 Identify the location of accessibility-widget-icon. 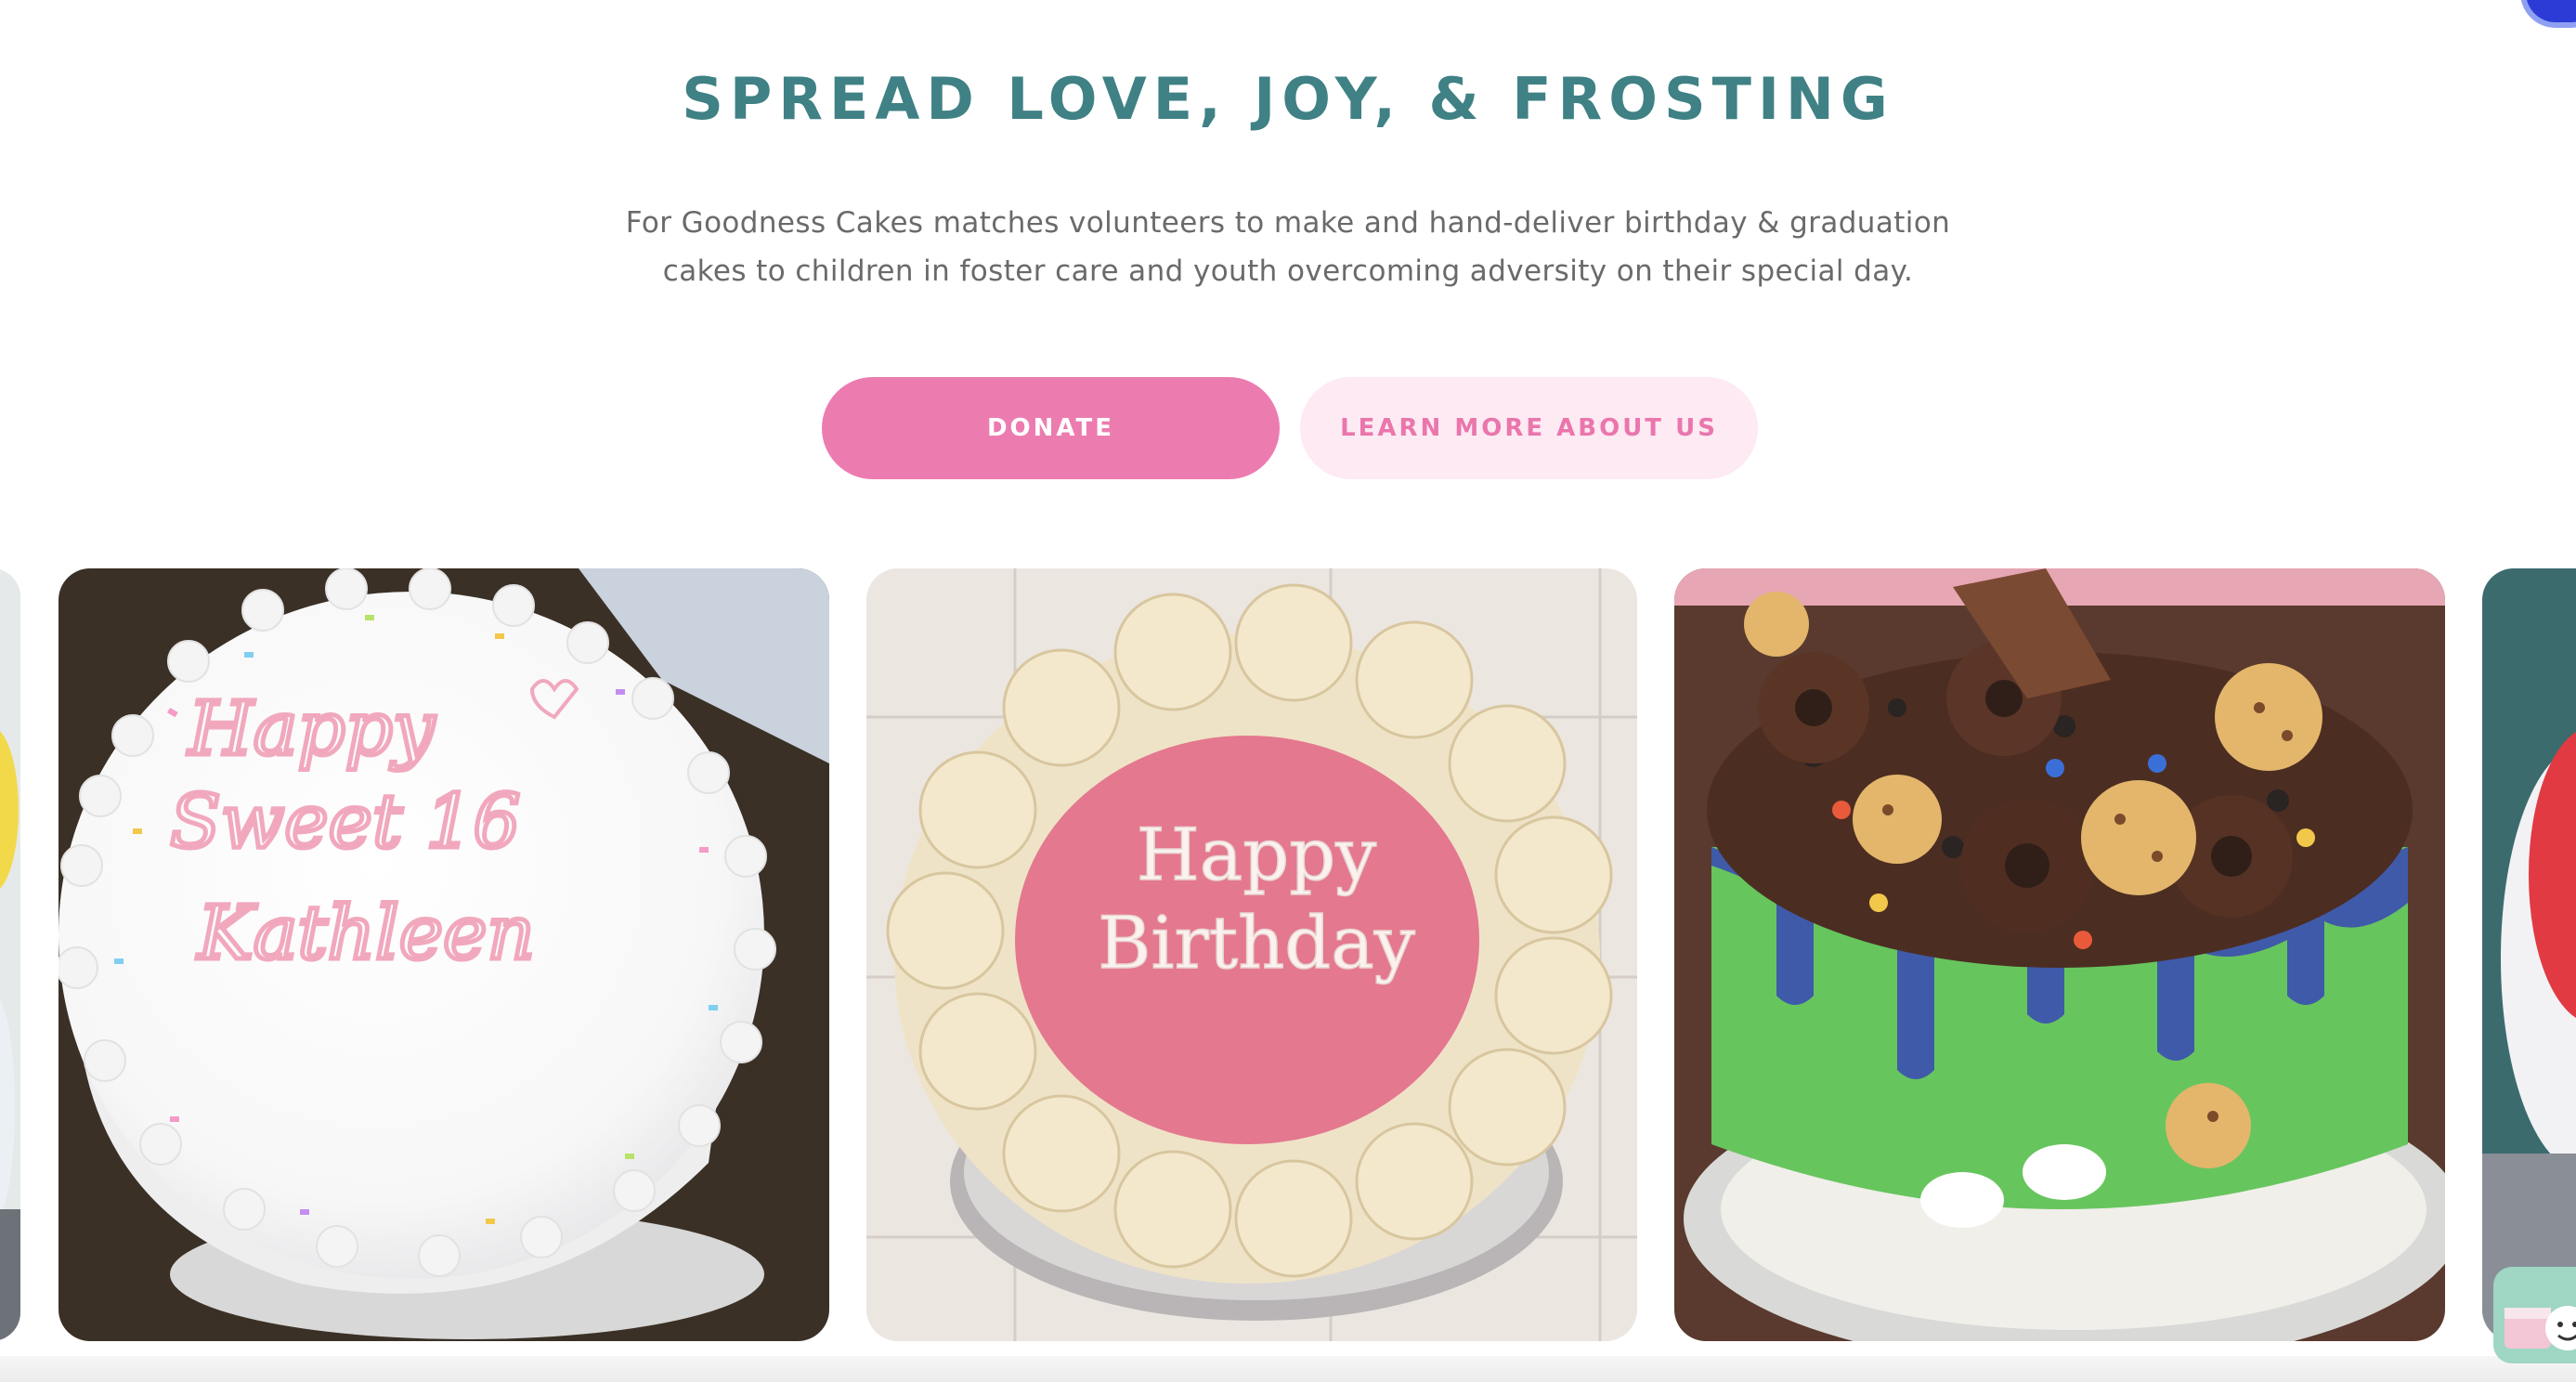
(2551, 11).